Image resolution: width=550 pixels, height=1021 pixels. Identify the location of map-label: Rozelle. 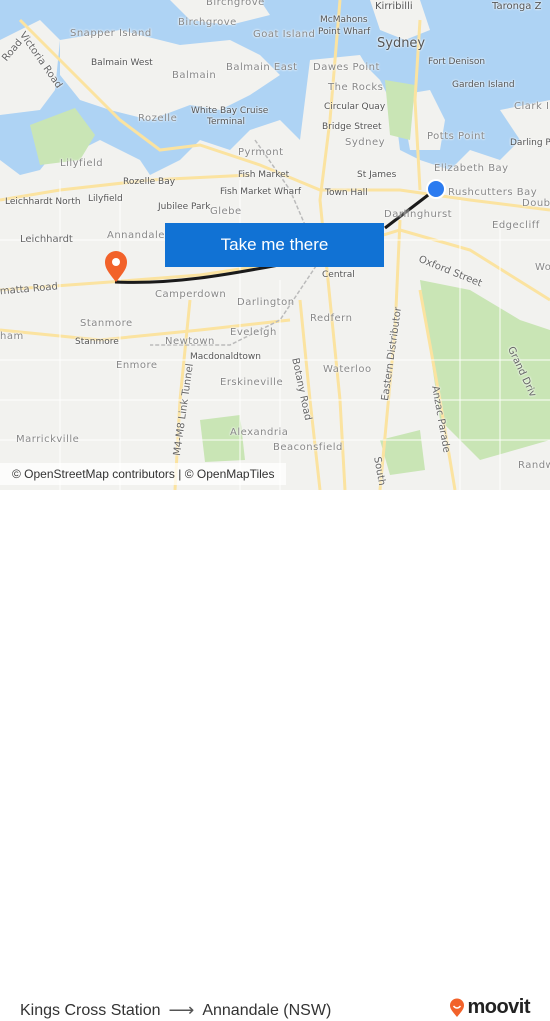
(158, 118).